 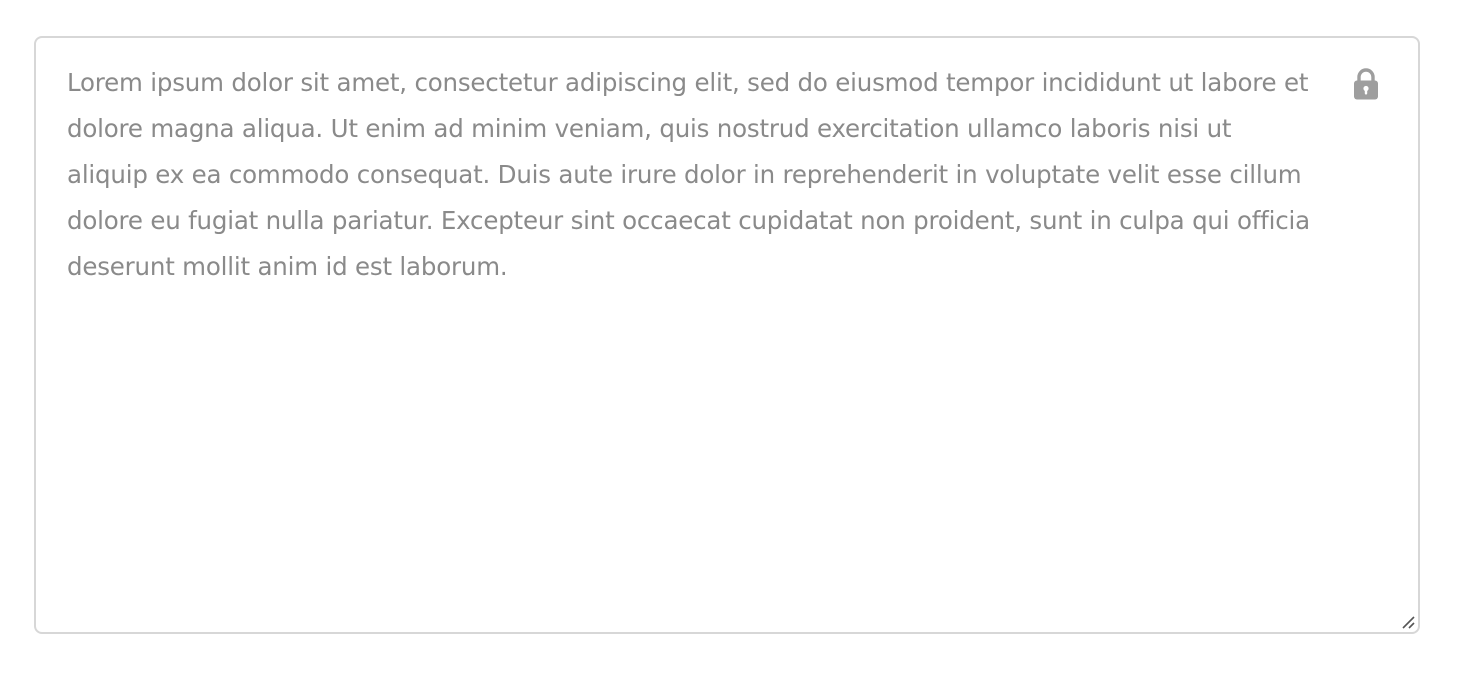 I want to click on resize-handle-icon, so click(x=1408, y=622).